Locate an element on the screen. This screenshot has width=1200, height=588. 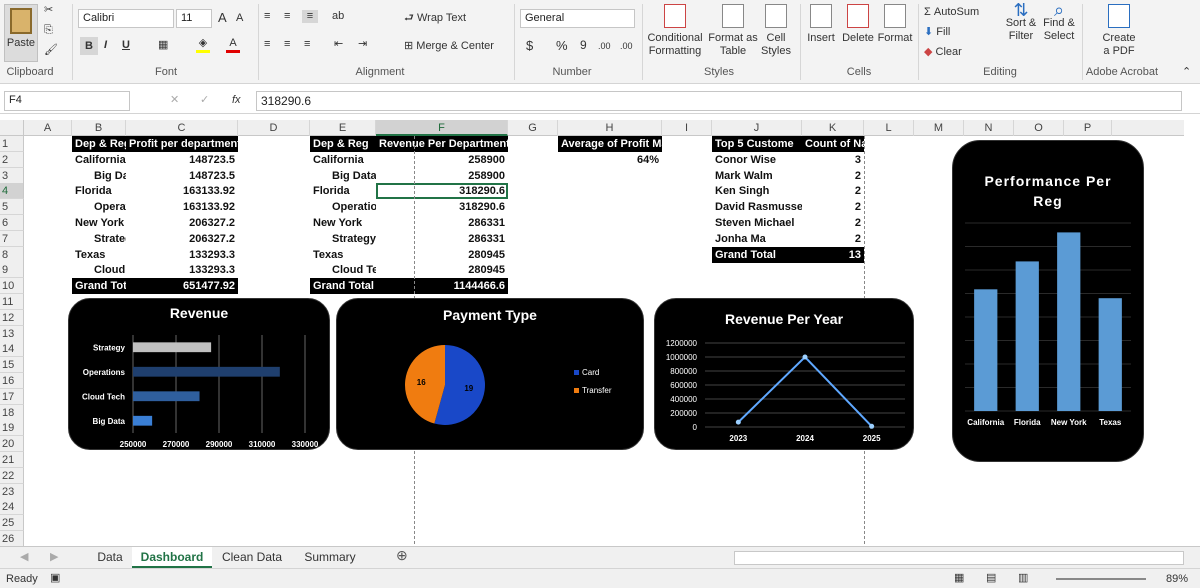
row-header-1: 1 is located at coordinates (12, 144).